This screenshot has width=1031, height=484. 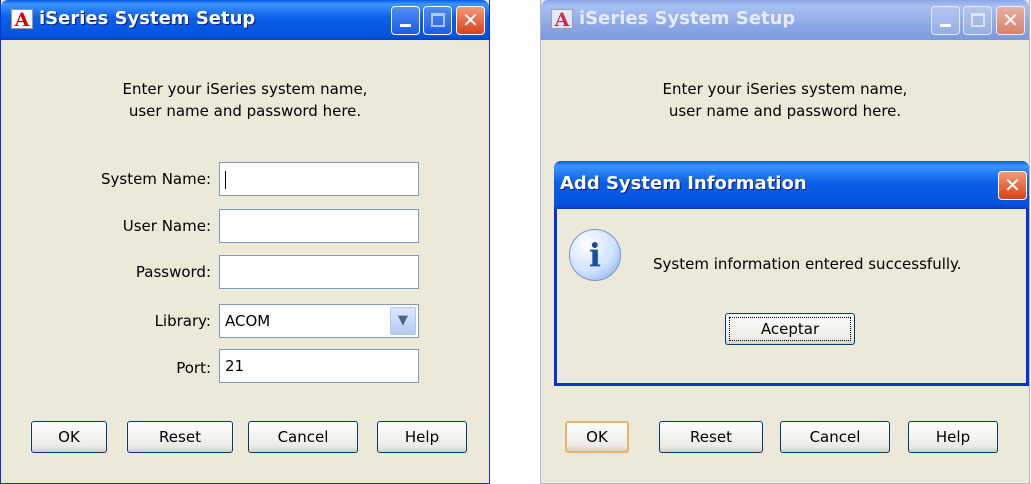 I want to click on dialog-close-button: ✕, so click(x=1012, y=185).